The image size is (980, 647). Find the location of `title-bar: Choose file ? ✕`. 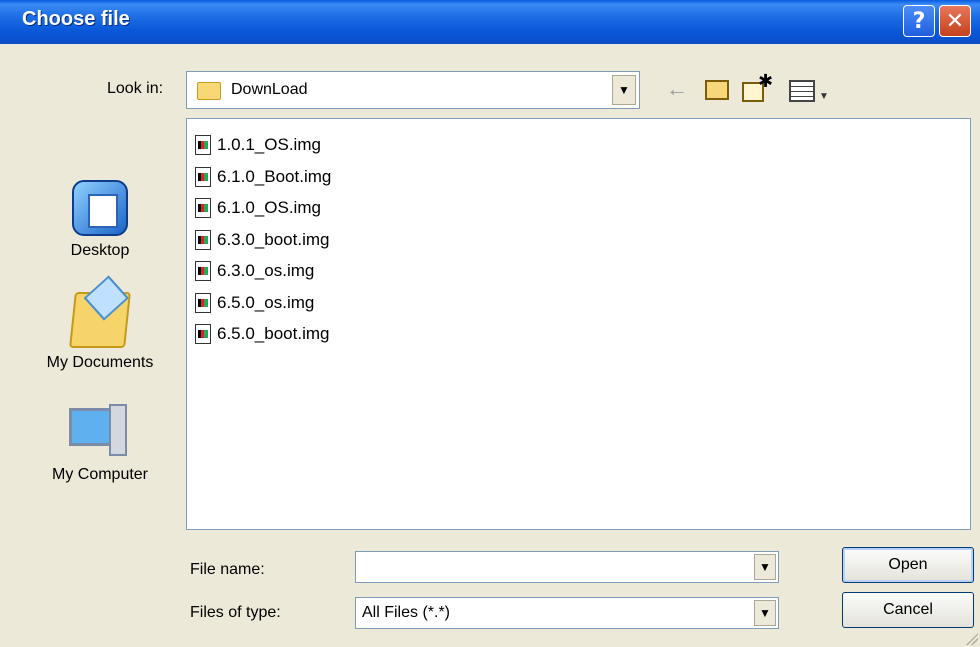

title-bar: Choose file ? ✕ is located at coordinates (490, 22).